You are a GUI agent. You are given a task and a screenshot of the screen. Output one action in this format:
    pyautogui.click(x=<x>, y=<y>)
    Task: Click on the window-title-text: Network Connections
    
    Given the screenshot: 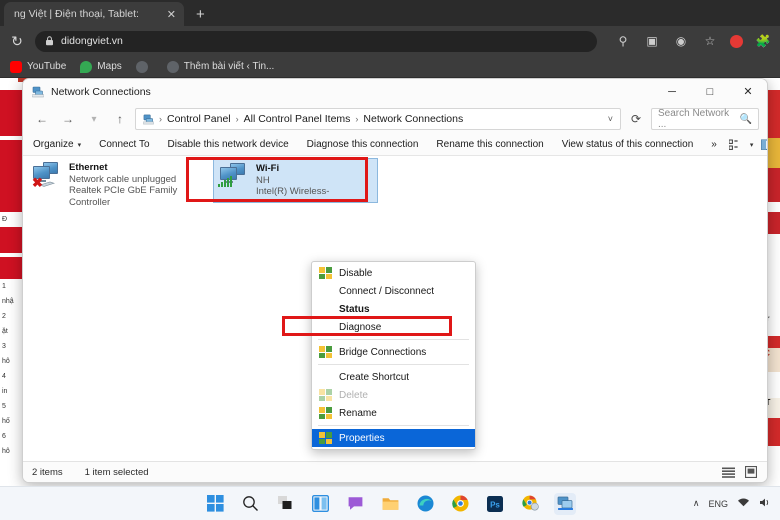 What is the action you would take?
    pyautogui.click(x=101, y=91)
    